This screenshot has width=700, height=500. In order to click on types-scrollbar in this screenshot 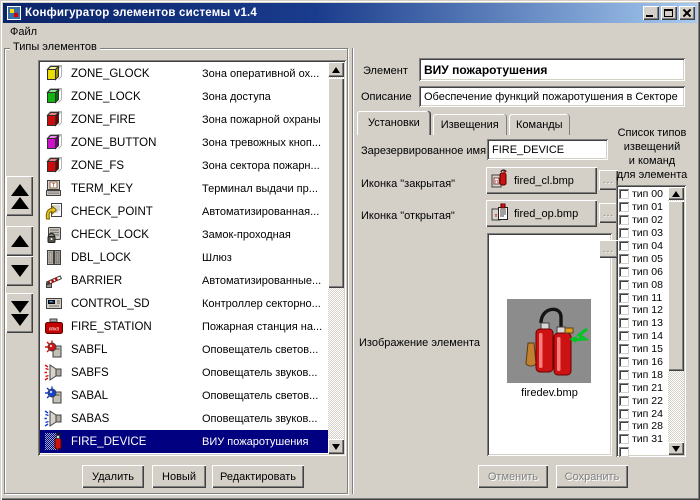, I will do `click(676, 321)`.